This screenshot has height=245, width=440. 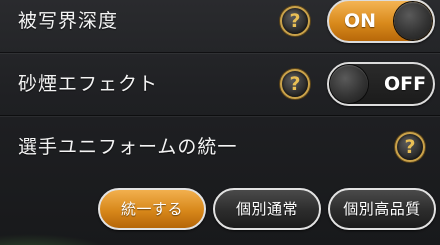 What do you see at coordinates (88, 84) in the screenshot?
I see `dust-effect-label: 砂煙エフェクト` at bounding box center [88, 84].